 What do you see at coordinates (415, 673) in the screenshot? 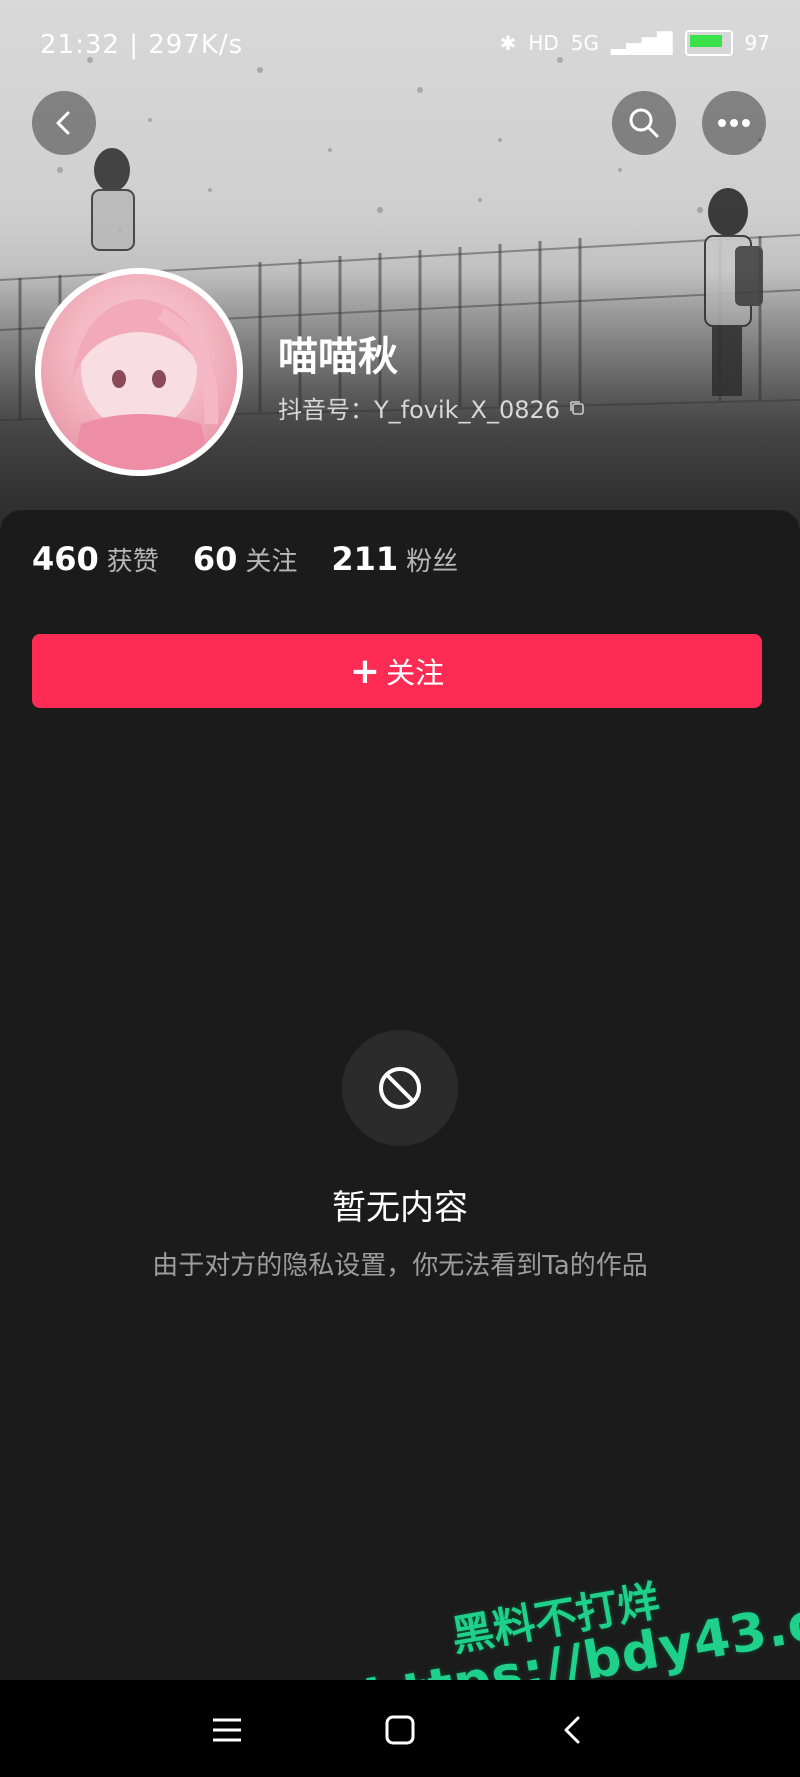
I see `follow-button-label: 关注` at bounding box center [415, 673].